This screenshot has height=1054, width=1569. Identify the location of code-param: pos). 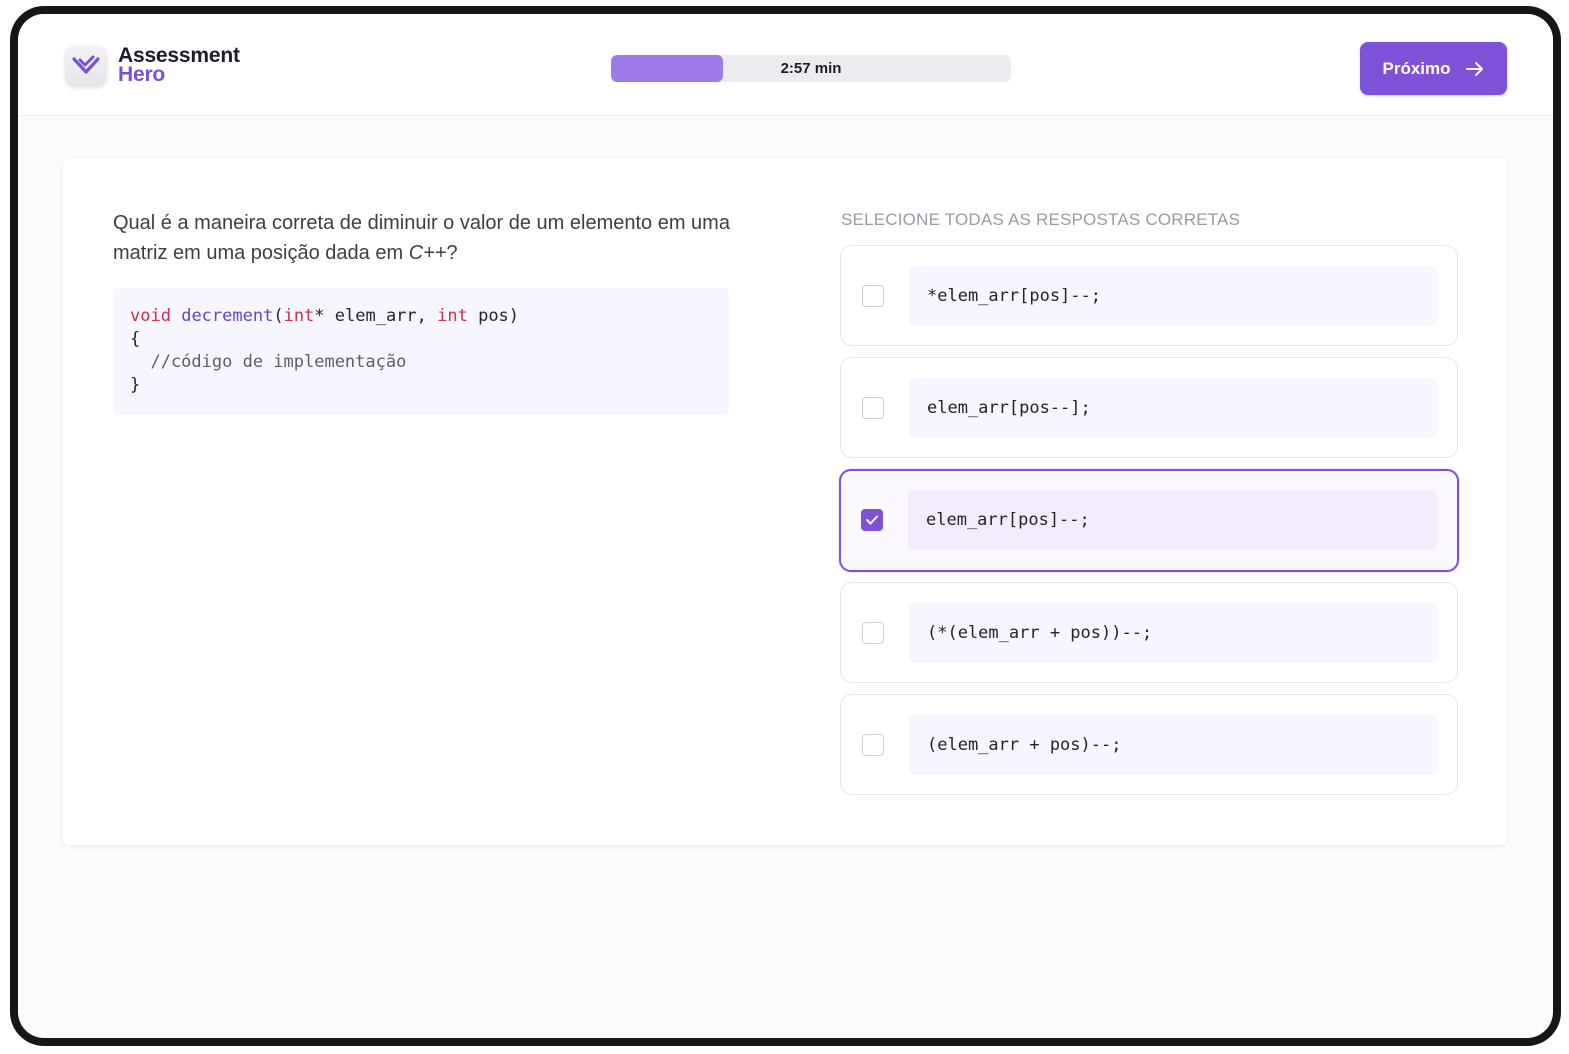
(493, 316).